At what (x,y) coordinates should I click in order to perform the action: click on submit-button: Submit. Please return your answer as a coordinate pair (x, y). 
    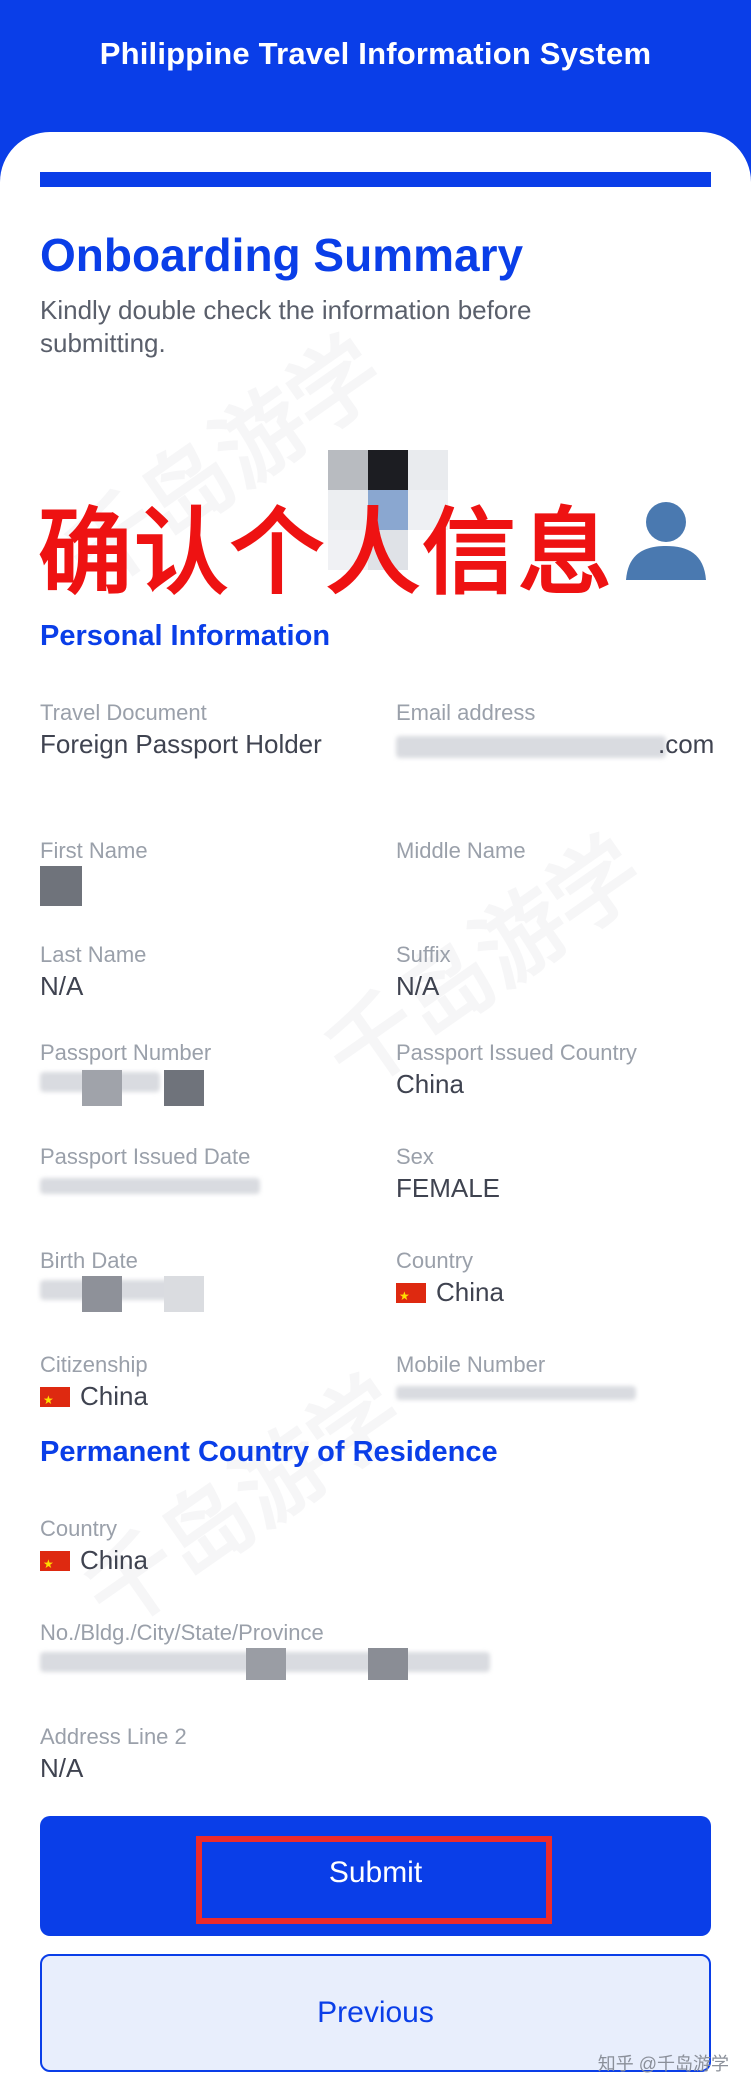
    Looking at the image, I should click on (375, 1876).